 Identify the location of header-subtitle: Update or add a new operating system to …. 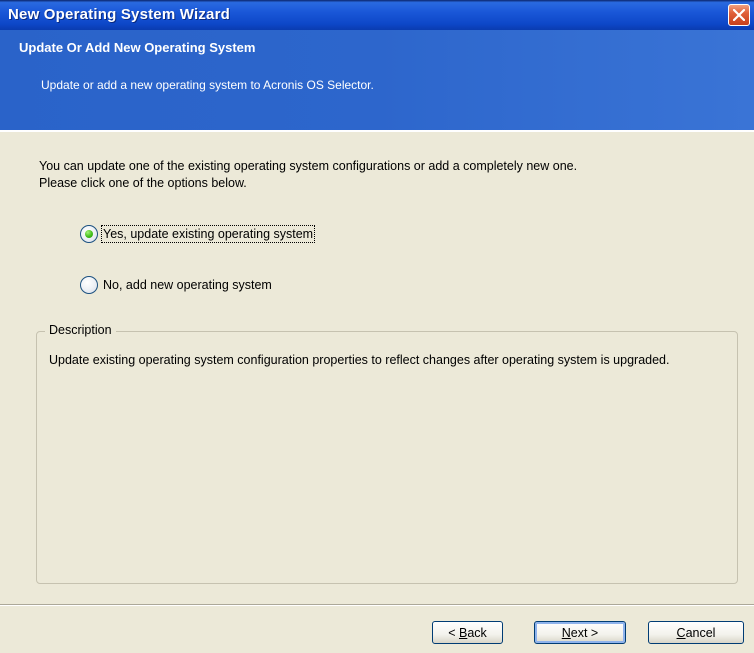
(207, 85).